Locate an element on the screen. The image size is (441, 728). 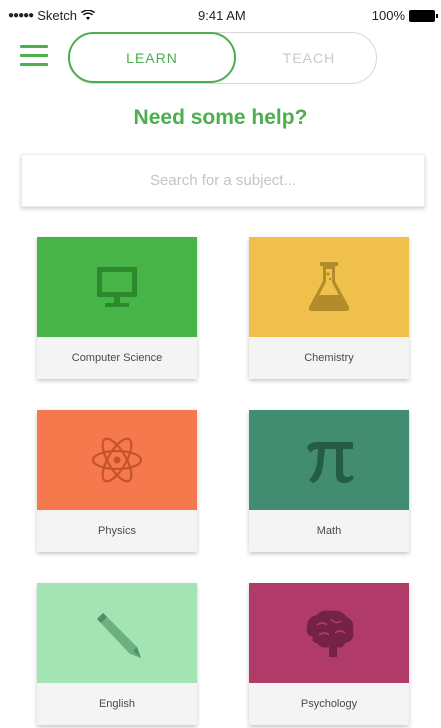
status-bar: ●●●●● Sketch 9:41 AM 100% is located at coordinates (220, 15).